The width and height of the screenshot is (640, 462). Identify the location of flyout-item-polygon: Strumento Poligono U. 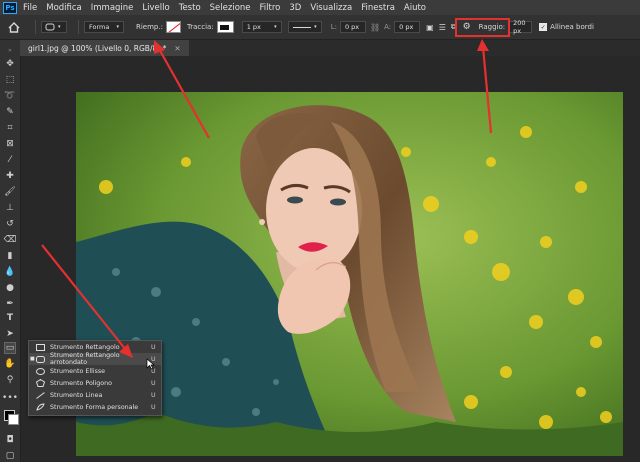
(95, 383).